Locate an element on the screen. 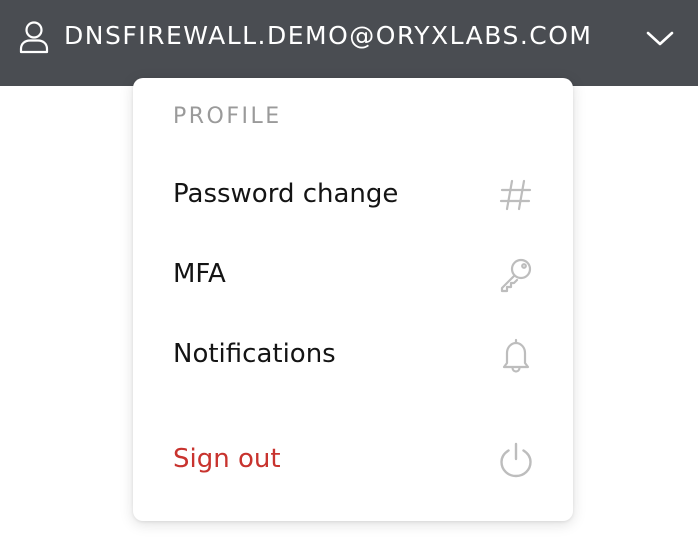 The image size is (698, 544). menu-item-password-change: Password change is located at coordinates (353, 194).